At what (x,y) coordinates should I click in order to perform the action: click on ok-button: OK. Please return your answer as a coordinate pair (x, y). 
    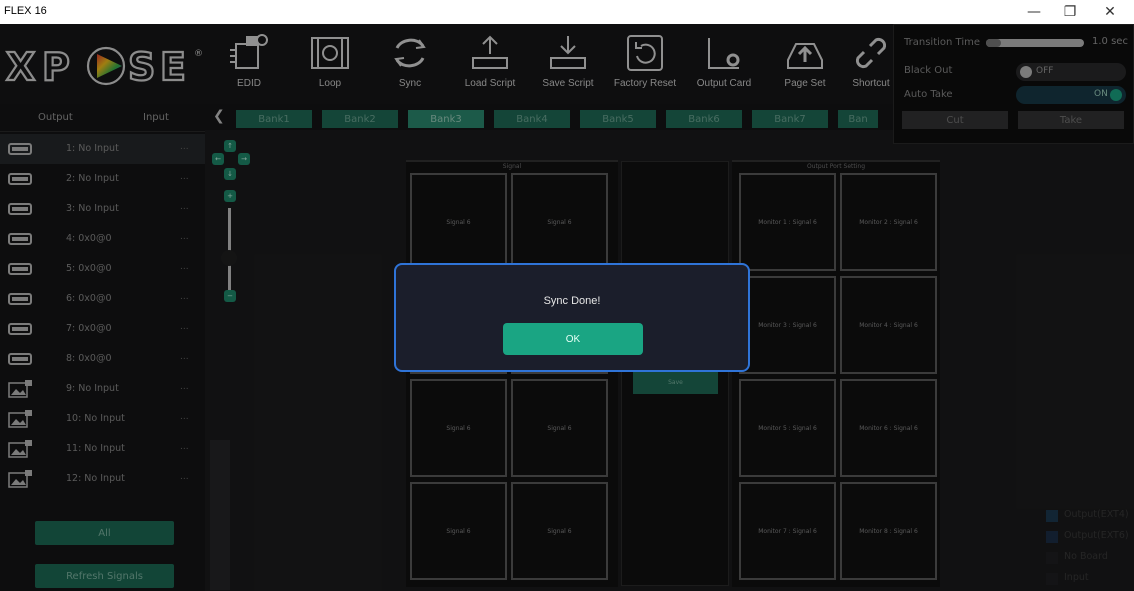
    Looking at the image, I should click on (573, 339).